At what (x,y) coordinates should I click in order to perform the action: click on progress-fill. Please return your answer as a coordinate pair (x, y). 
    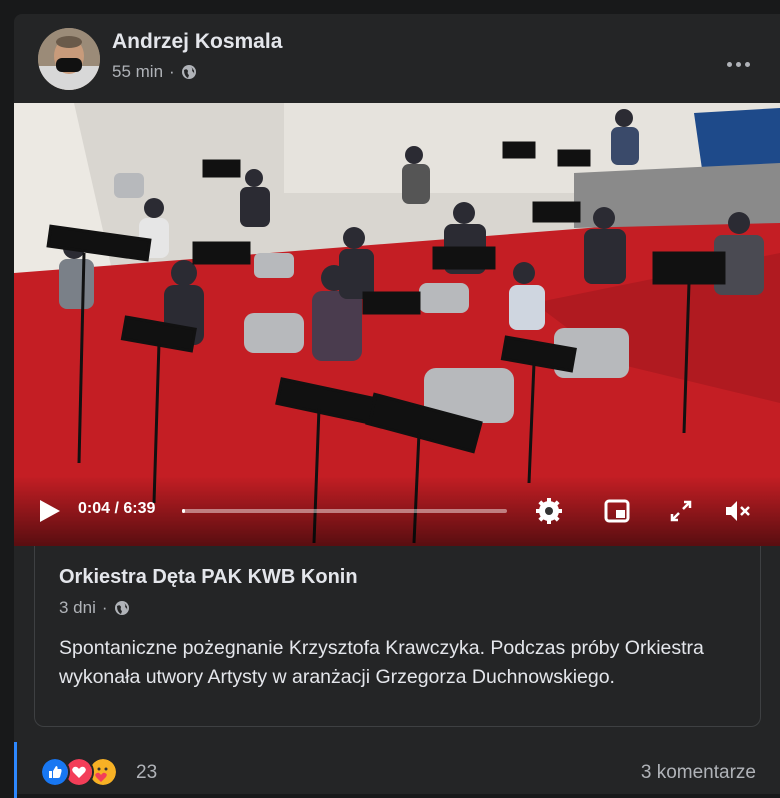
    Looking at the image, I should click on (184, 511).